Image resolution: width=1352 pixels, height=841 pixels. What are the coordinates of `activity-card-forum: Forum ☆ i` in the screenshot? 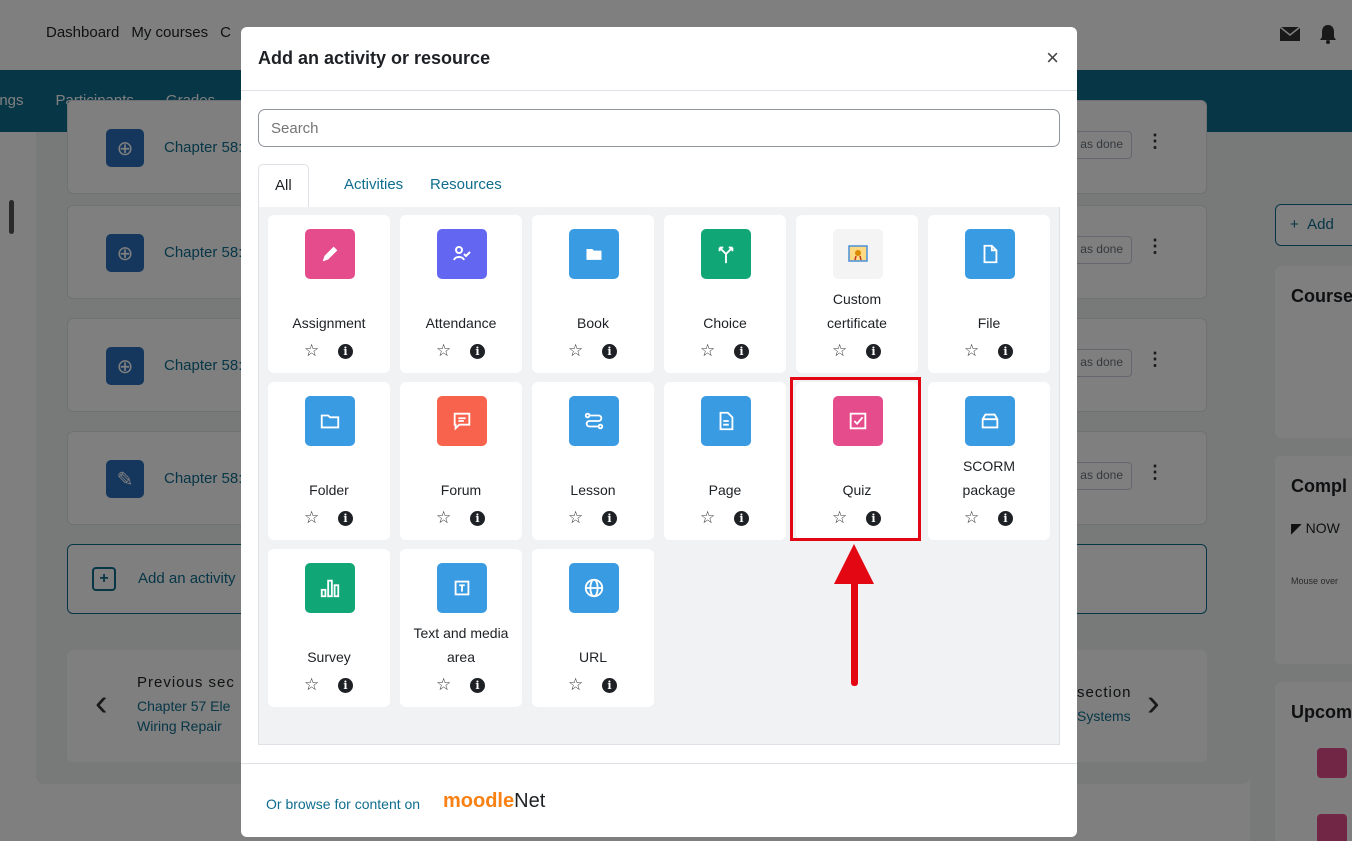 It's located at (461, 461).